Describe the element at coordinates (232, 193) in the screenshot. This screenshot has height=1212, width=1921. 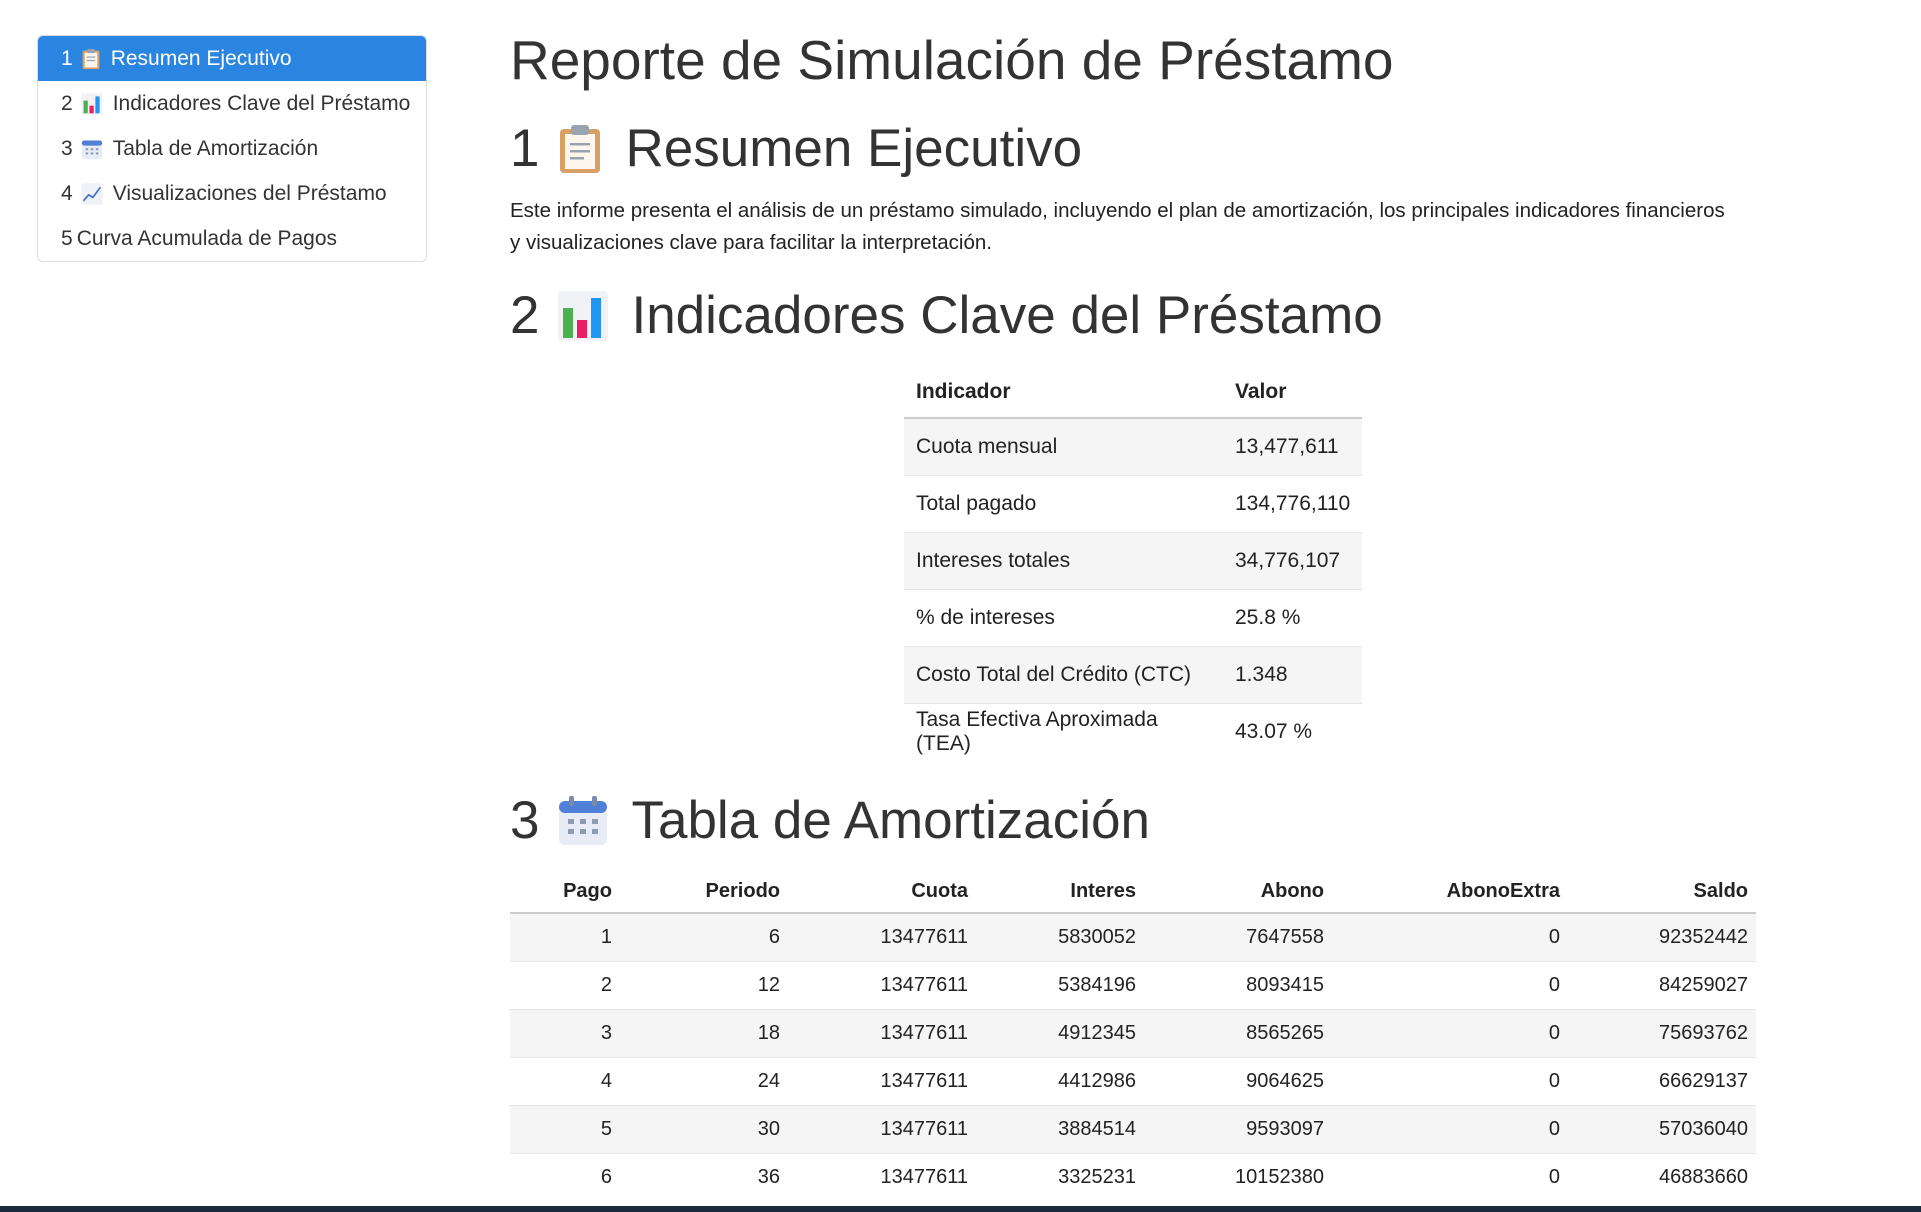
I see `toc-item-4: 4 Visualizaciones del Préstamo` at that location.